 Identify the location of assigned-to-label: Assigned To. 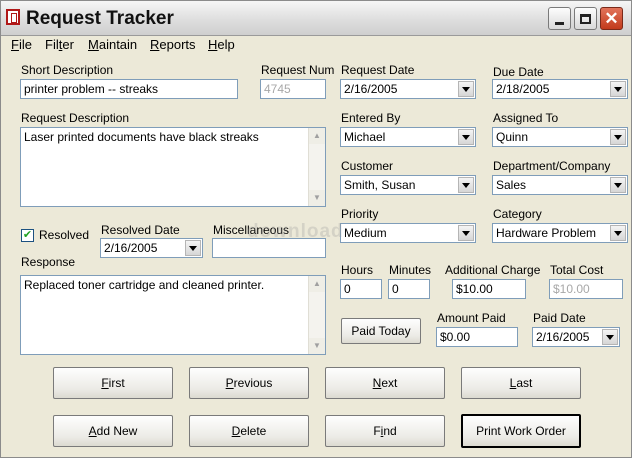
(526, 118).